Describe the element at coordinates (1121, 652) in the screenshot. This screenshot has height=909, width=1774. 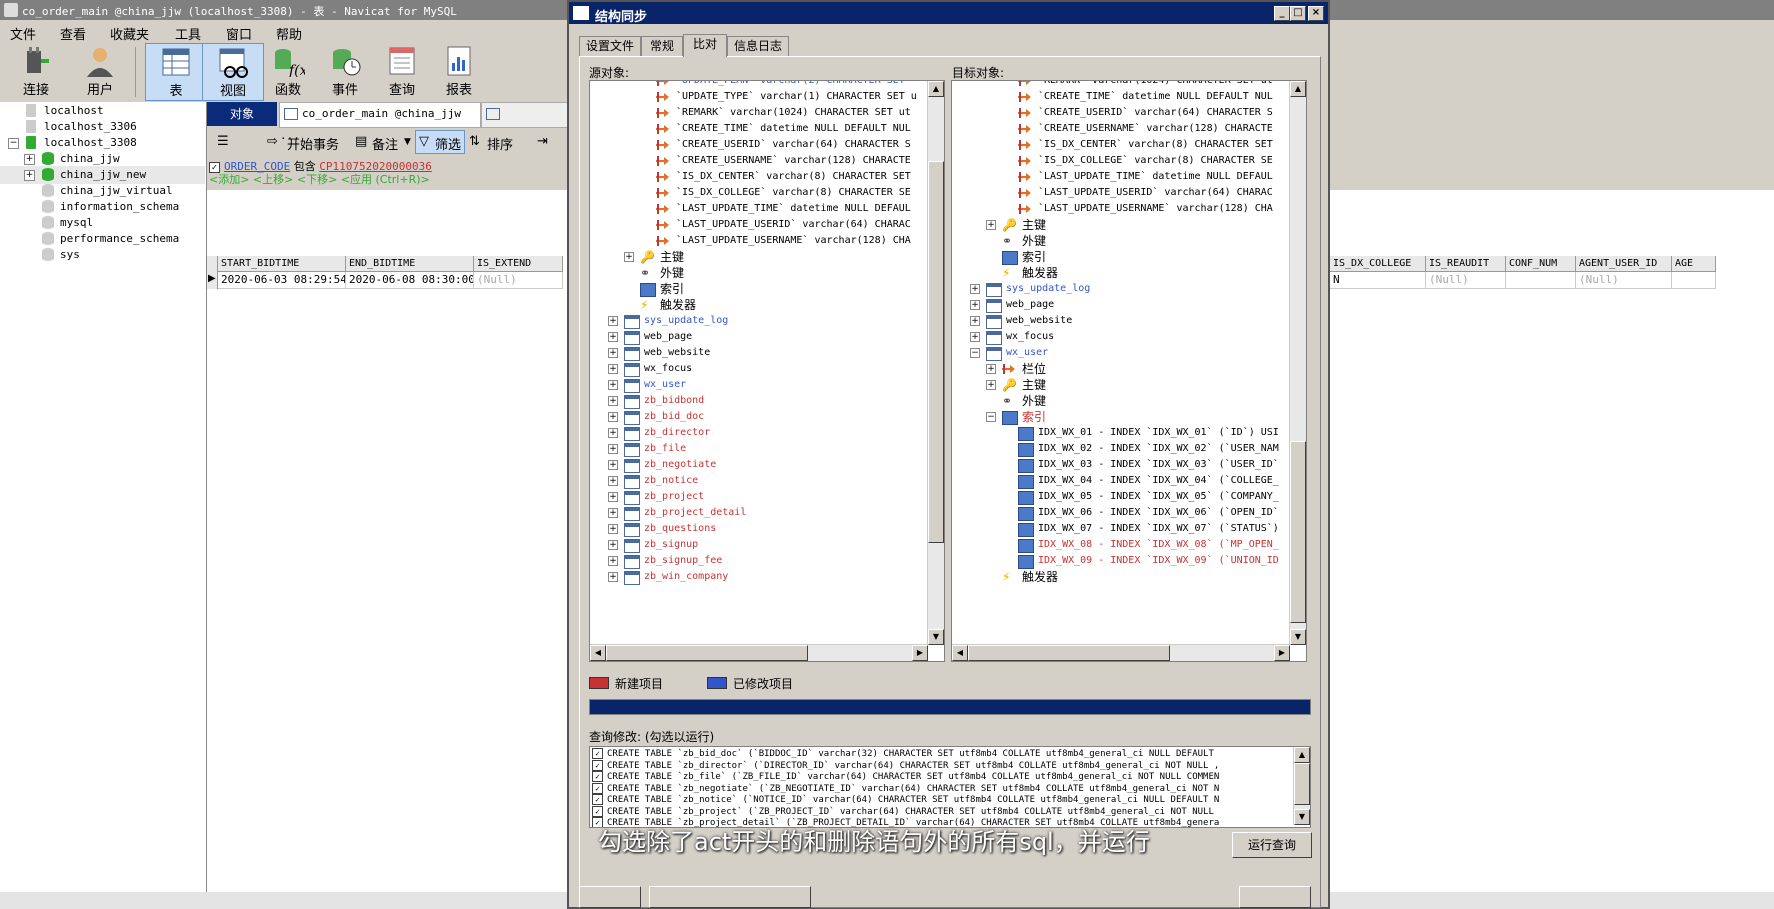
I see `target-hscroll: ◀ ▶` at that location.